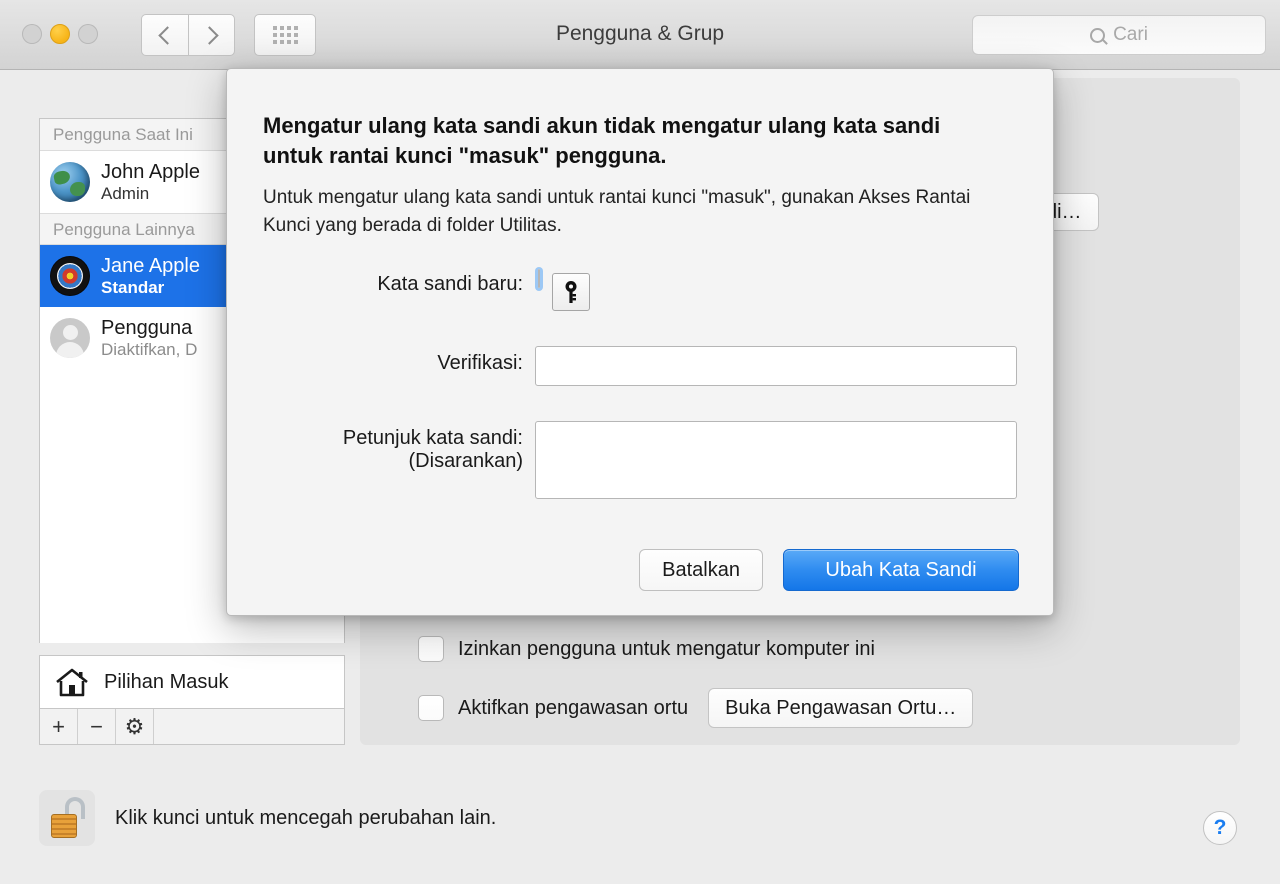  Describe the element at coordinates (70, 182) in the screenshot. I see `globe-avatar` at that location.